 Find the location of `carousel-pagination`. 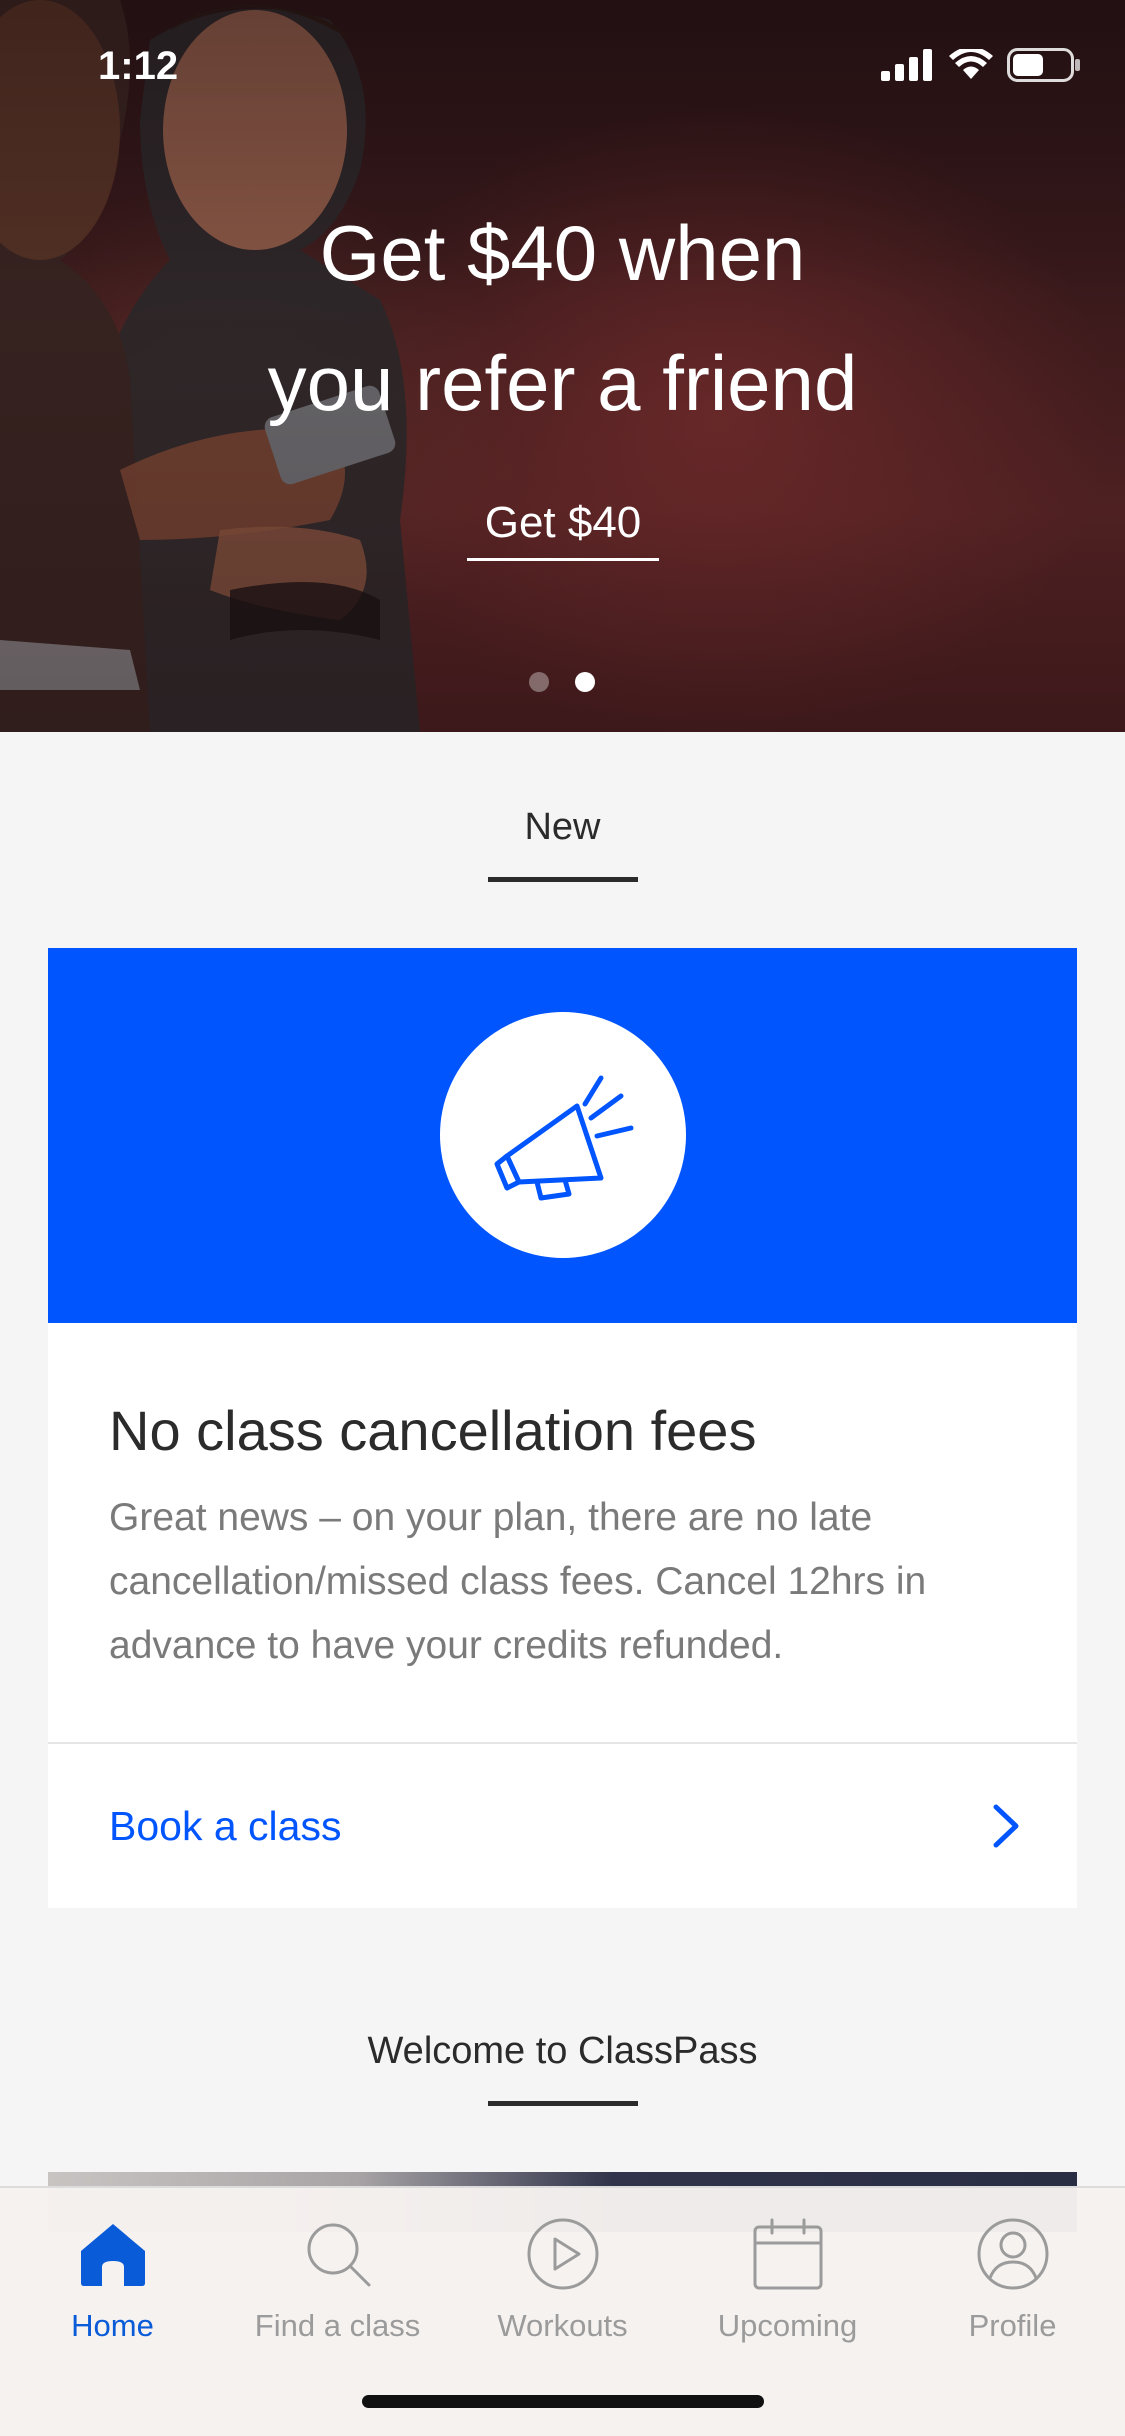

carousel-pagination is located at coordinates (562, 682).